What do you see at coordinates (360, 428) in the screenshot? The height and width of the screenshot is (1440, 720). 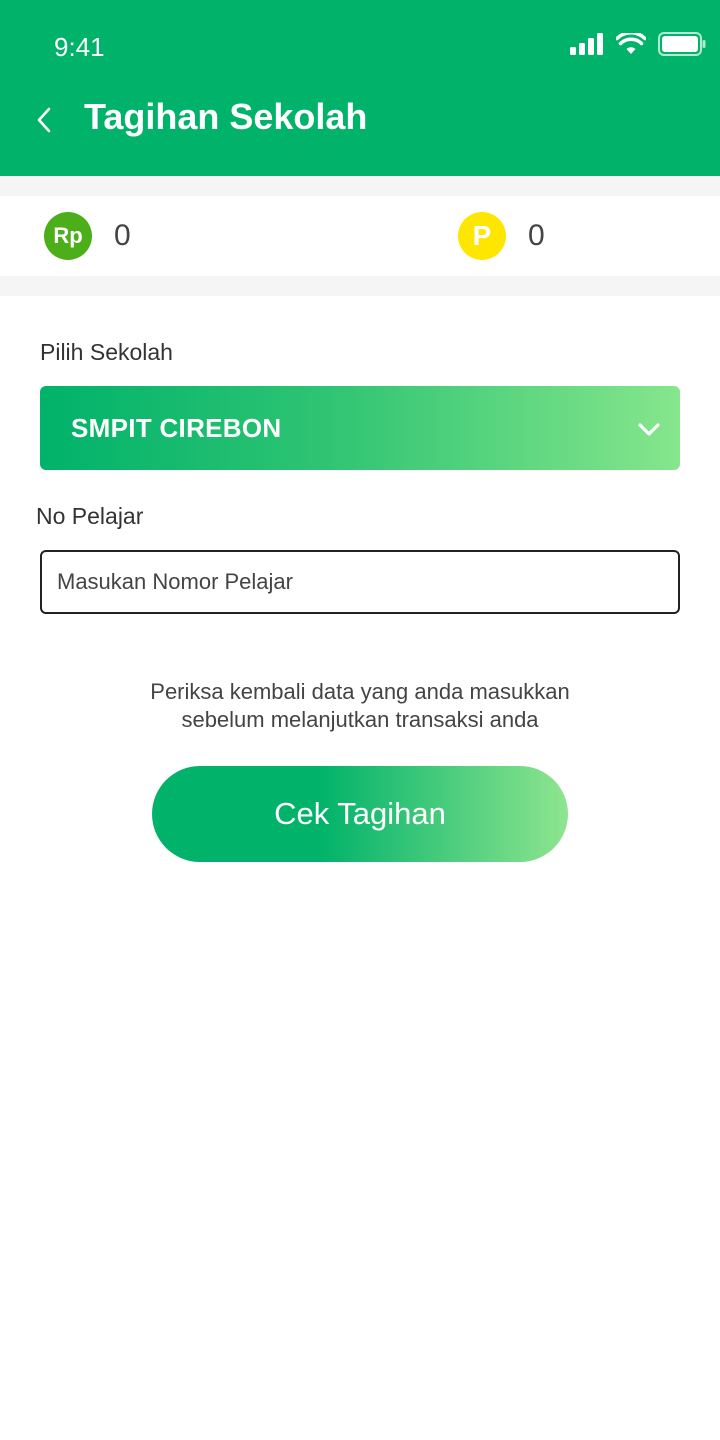 I see `school-dropdown: SMPIT CIREBON` at bounding box center [360, 428].